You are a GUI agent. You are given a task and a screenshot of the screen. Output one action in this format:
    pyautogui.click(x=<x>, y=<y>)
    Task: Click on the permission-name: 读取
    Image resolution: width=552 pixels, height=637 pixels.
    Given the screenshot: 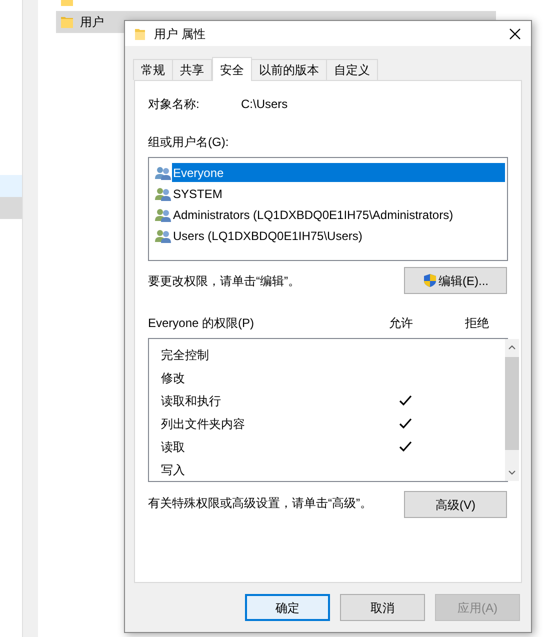 What is the action you would take?
    pyautogui.click(x=173, y=447)
    